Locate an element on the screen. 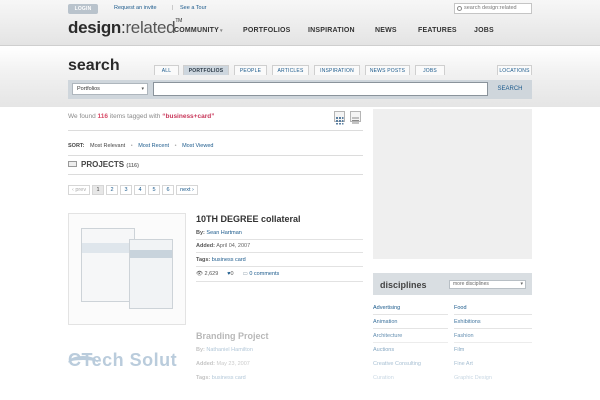 This screenshot has height=400, width=600. results-prefix: We found is located at coordinates (82, 116).